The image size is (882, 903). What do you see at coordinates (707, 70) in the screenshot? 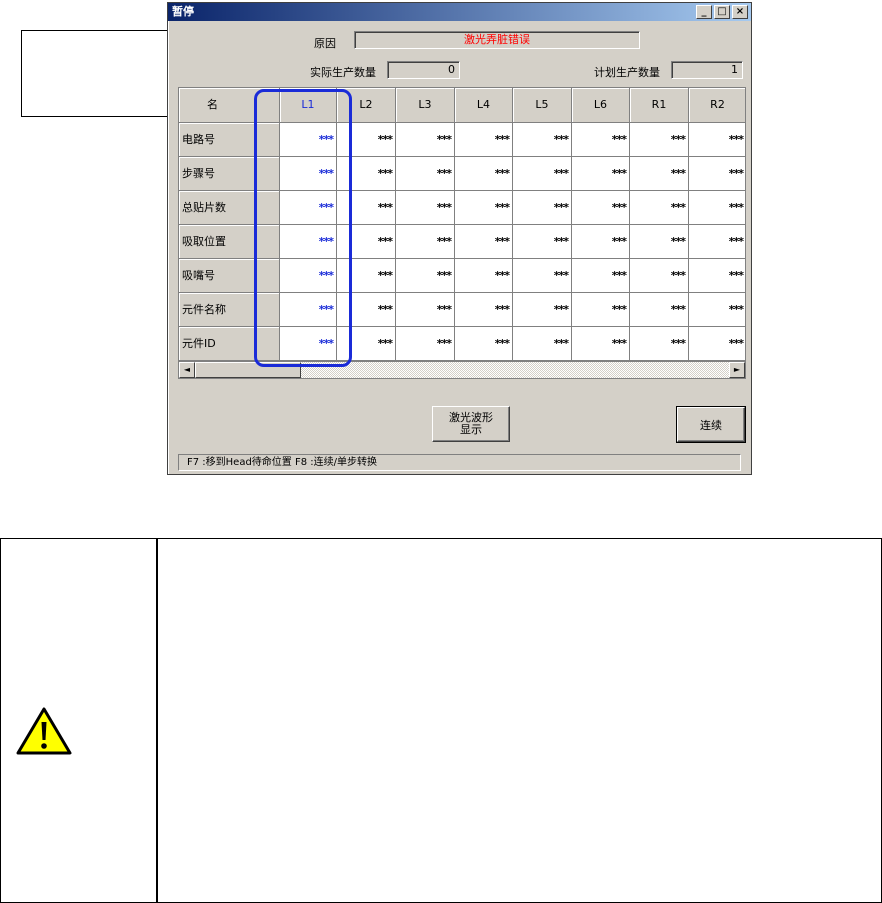
I see `planned-qty-field: 1` at bounding box center [707, 70].